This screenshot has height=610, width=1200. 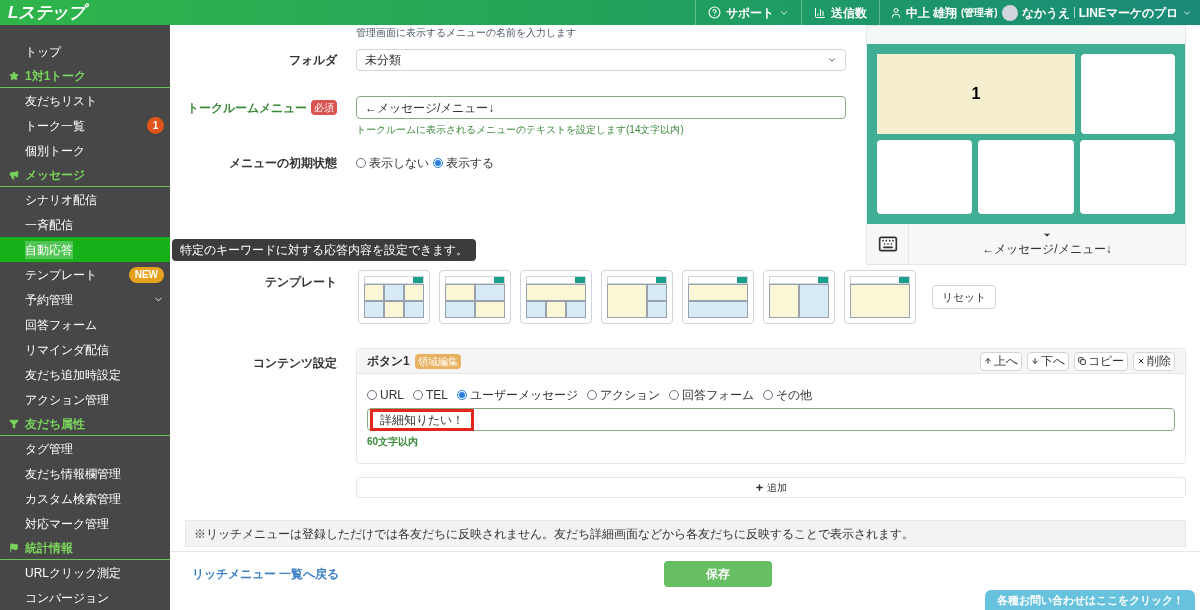 What do you see at coordinates (832, 60) in the screenshot?
I see `chevron-down-icon` at bounding box center [832, 60].